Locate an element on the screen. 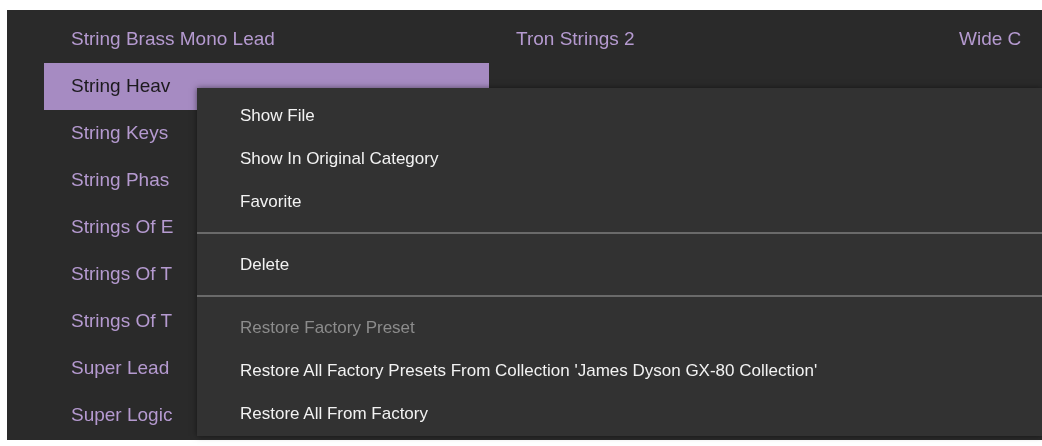 The image size is (1042, 446). menu-item: Favorite is located at coordinates (619, 201).